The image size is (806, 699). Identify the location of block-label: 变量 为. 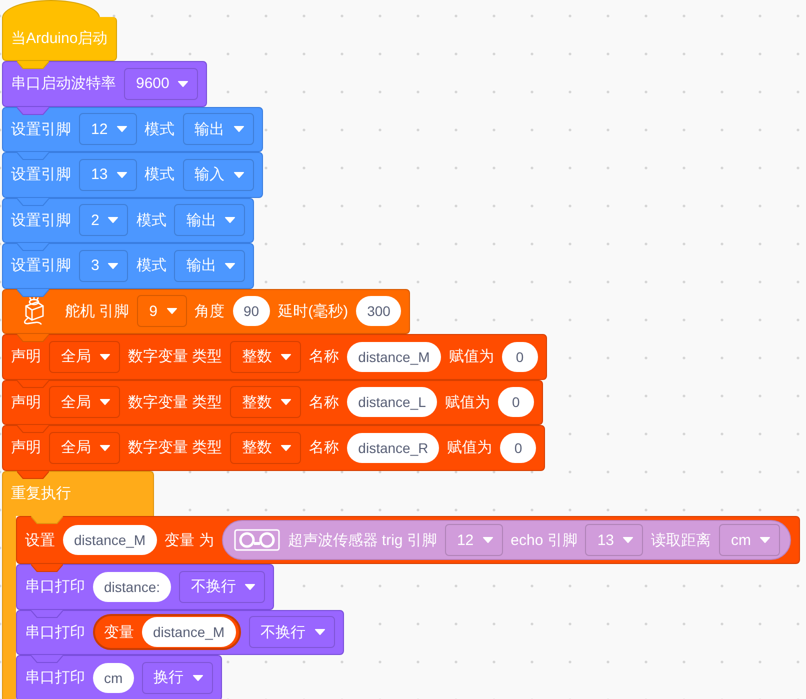
(189, 540).